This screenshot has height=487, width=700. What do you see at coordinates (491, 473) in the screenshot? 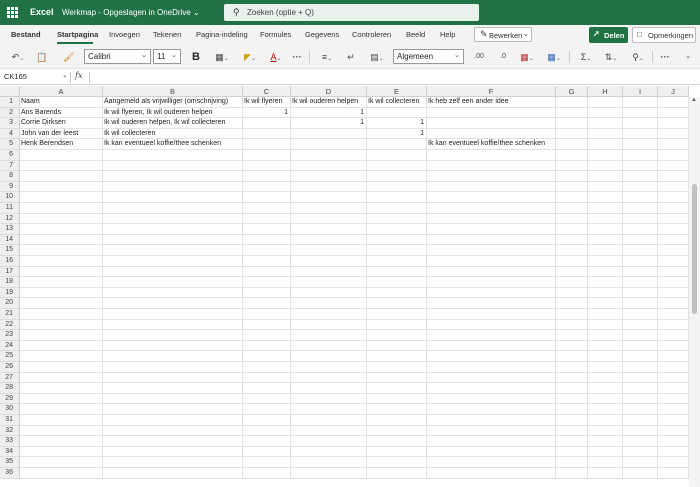
I see `cell-f36` at bounding box center [491, 473].